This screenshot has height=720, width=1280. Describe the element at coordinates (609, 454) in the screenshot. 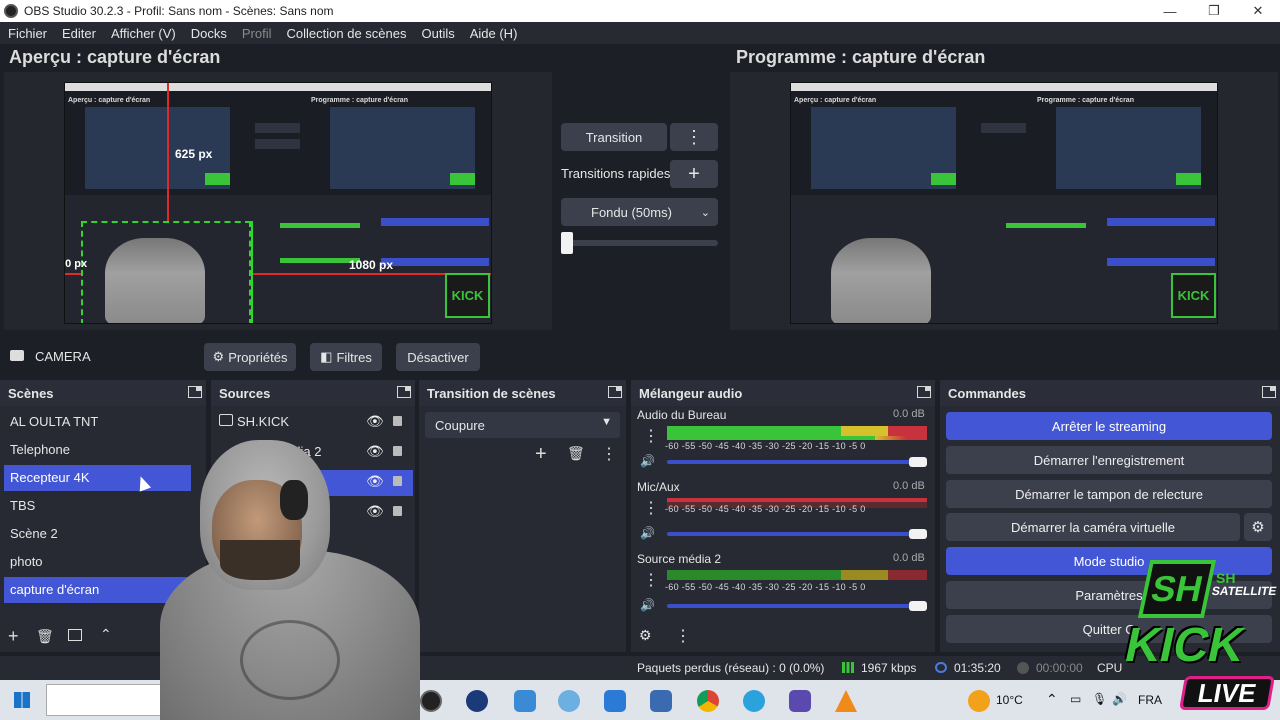

I see `transition-properties-icon: ⋮` at that location.